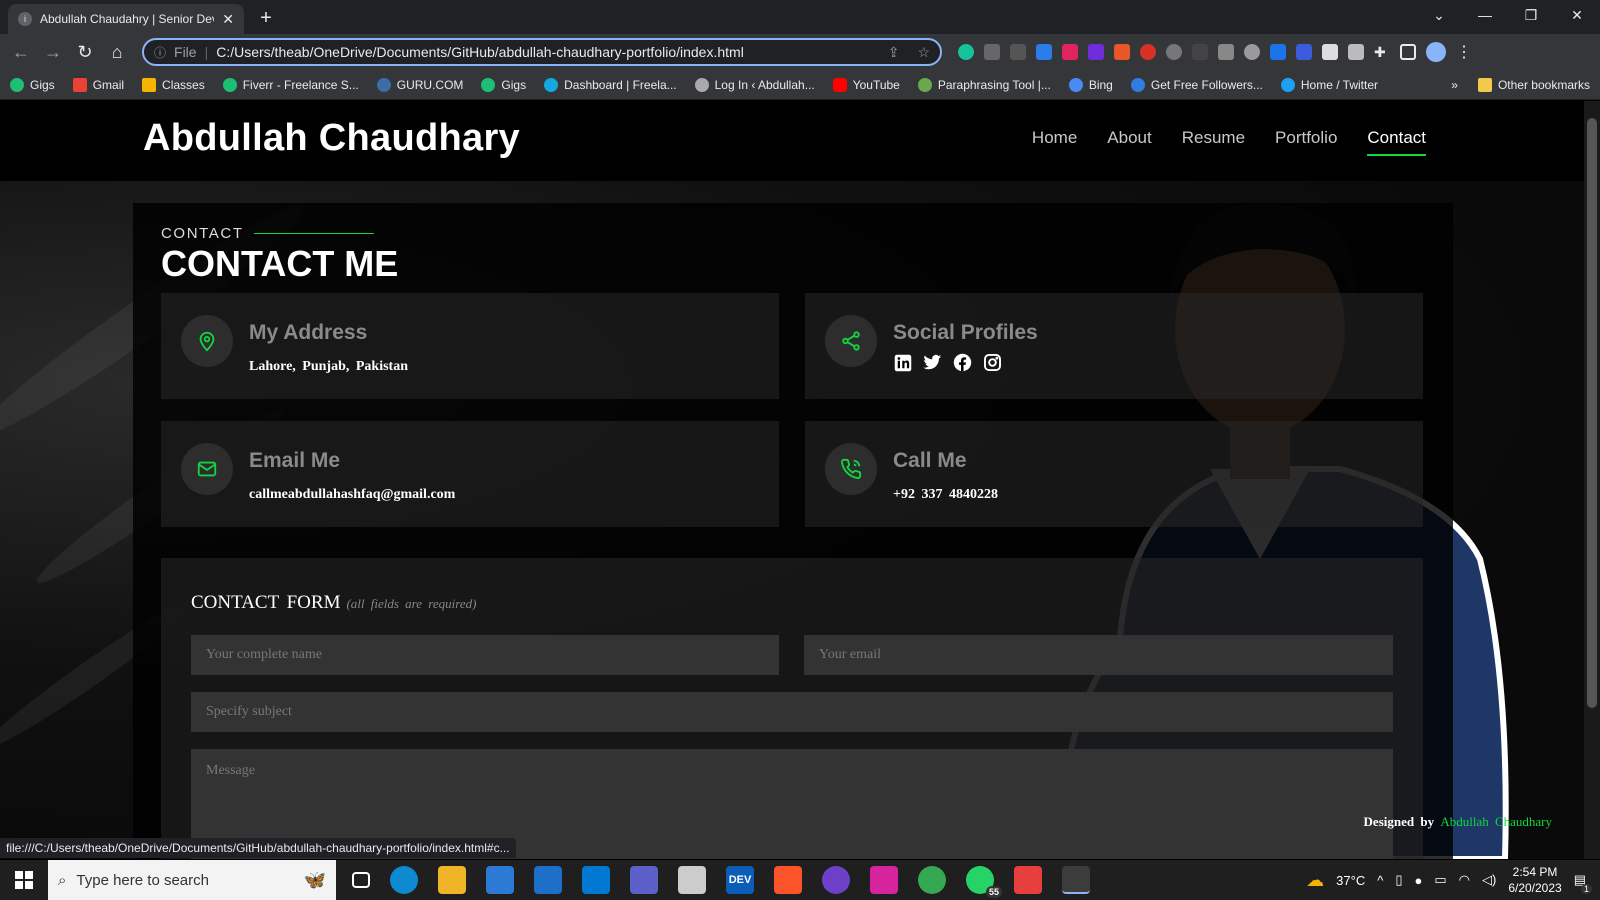 This screenshot has width=1600, height=900. Describe the element at coordinates (1382, 52) in the screenshot. I see `puzzle-extensions-icon: ✚` at that location.